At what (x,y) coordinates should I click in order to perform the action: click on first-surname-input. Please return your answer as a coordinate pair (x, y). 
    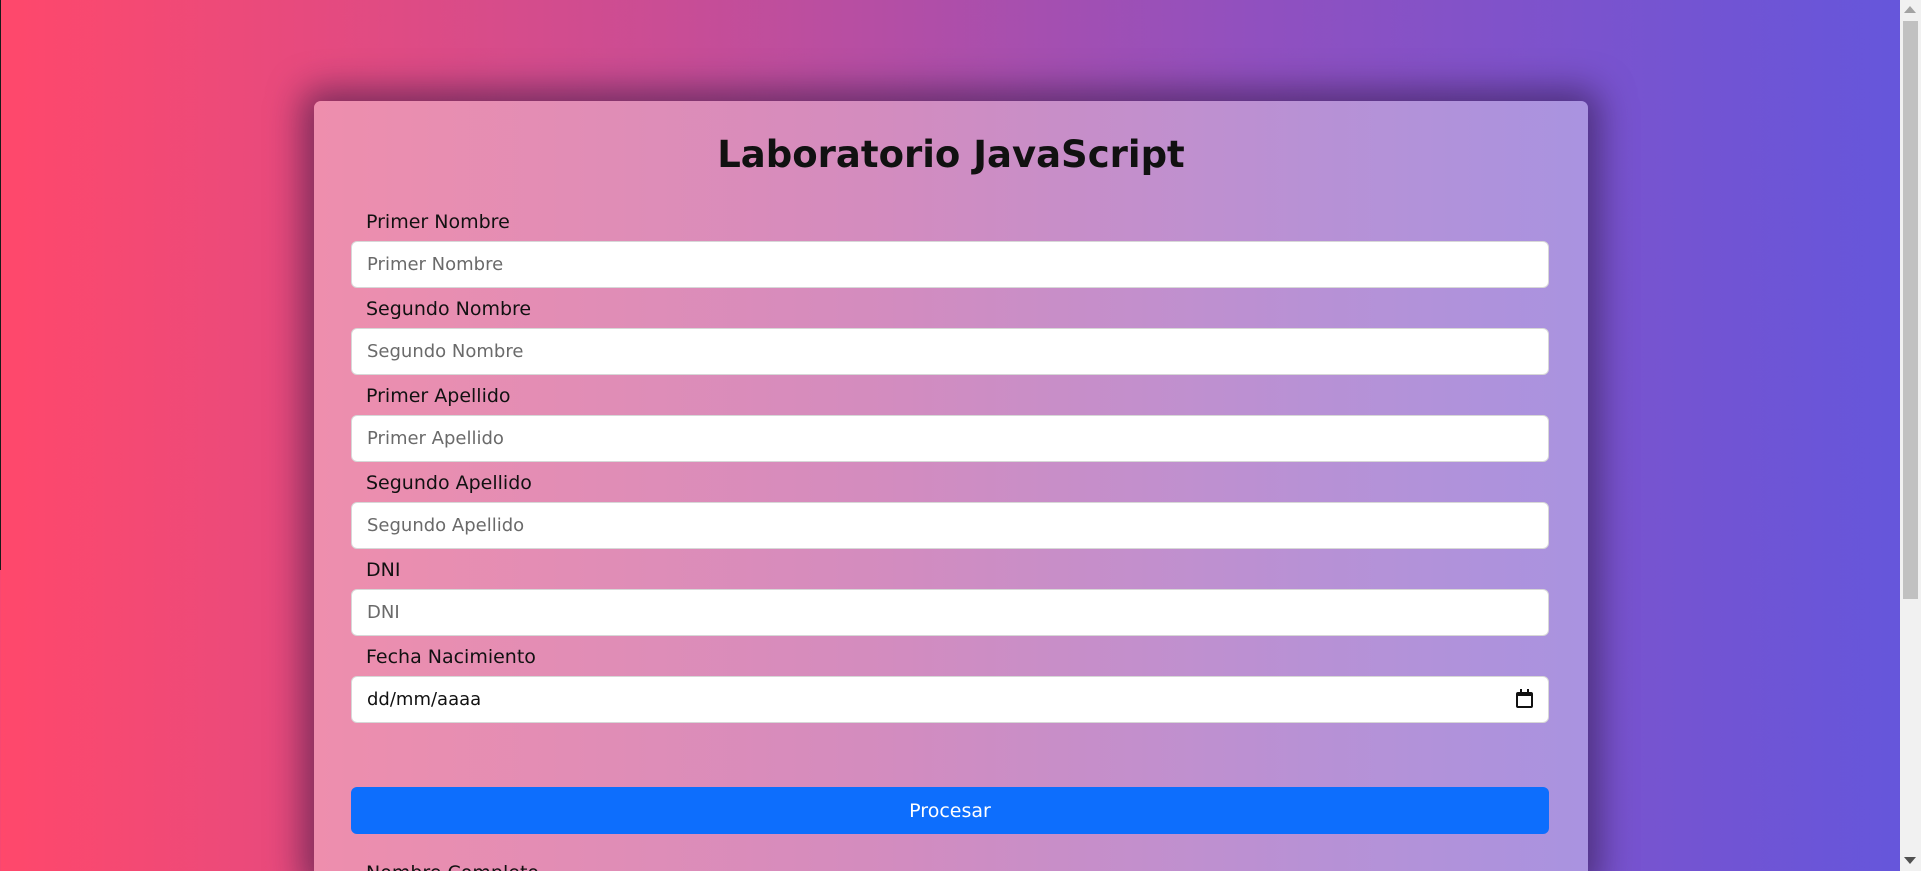
    Looking at the image, I should click on (950, 438).